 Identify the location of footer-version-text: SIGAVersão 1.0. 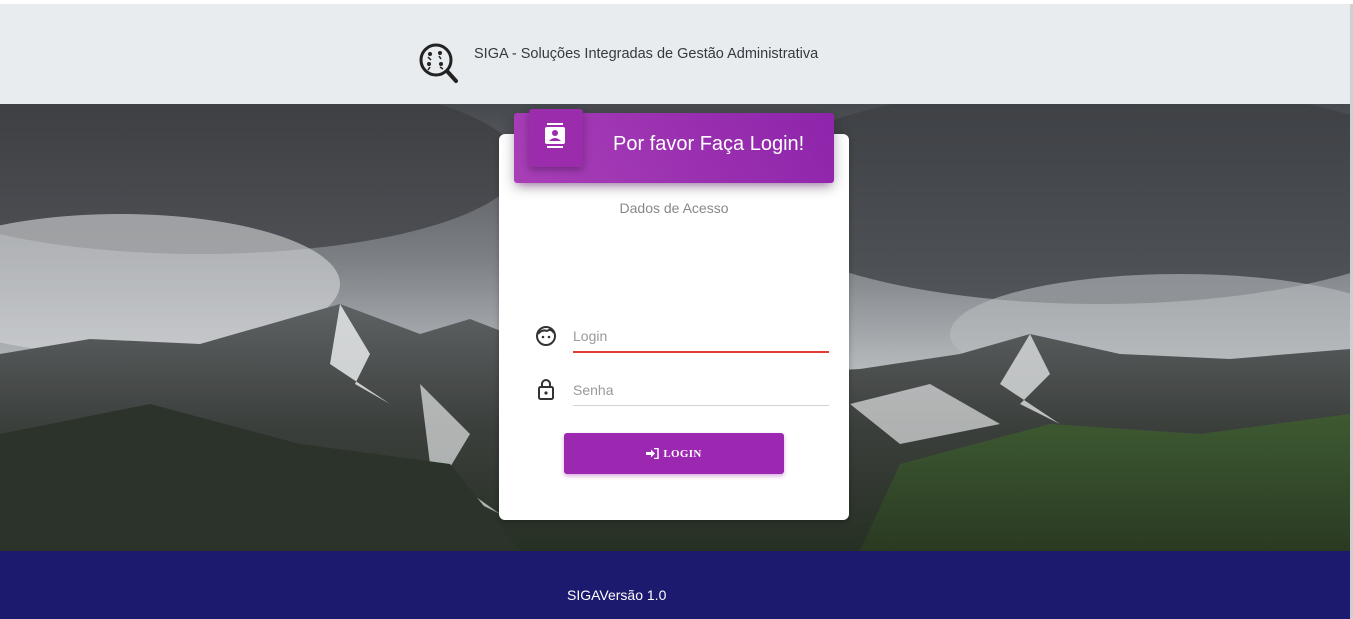
(617, 595).